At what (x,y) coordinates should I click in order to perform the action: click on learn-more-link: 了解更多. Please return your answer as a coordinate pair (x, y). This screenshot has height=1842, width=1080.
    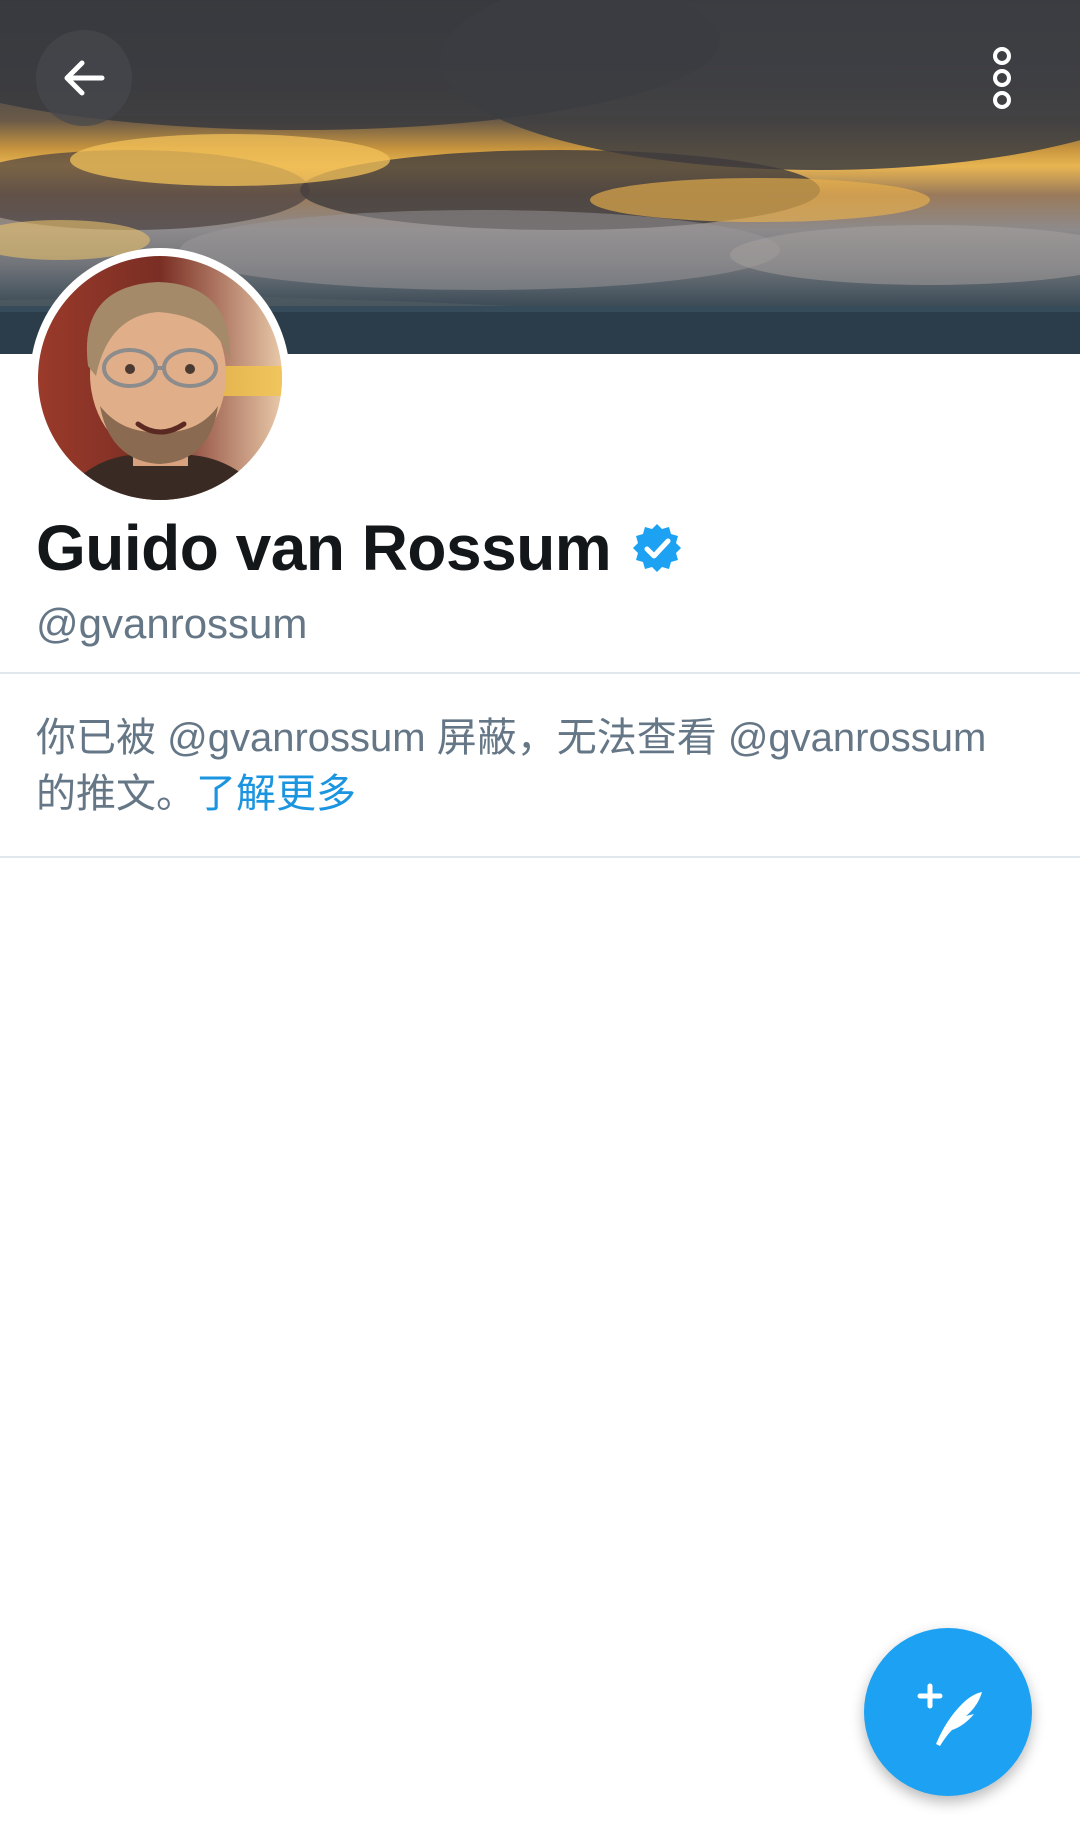
    Looking at the image, I should click on (276, 794).